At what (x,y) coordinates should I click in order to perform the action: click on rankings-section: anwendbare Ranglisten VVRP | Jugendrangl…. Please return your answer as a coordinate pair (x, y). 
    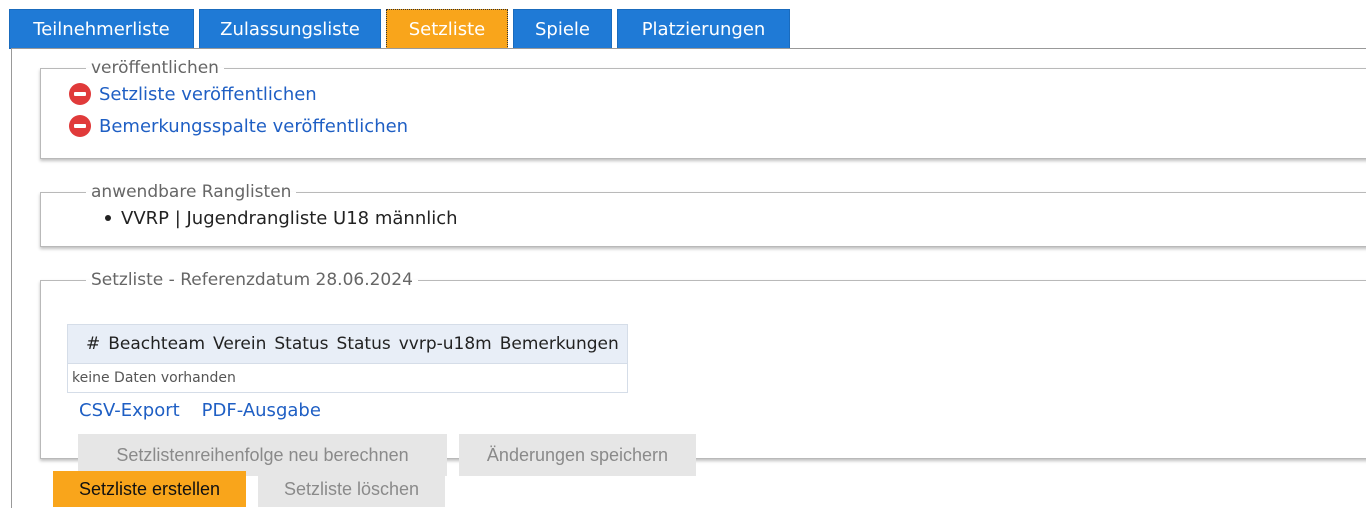
    Looking at the image, I should click on (703, 214).